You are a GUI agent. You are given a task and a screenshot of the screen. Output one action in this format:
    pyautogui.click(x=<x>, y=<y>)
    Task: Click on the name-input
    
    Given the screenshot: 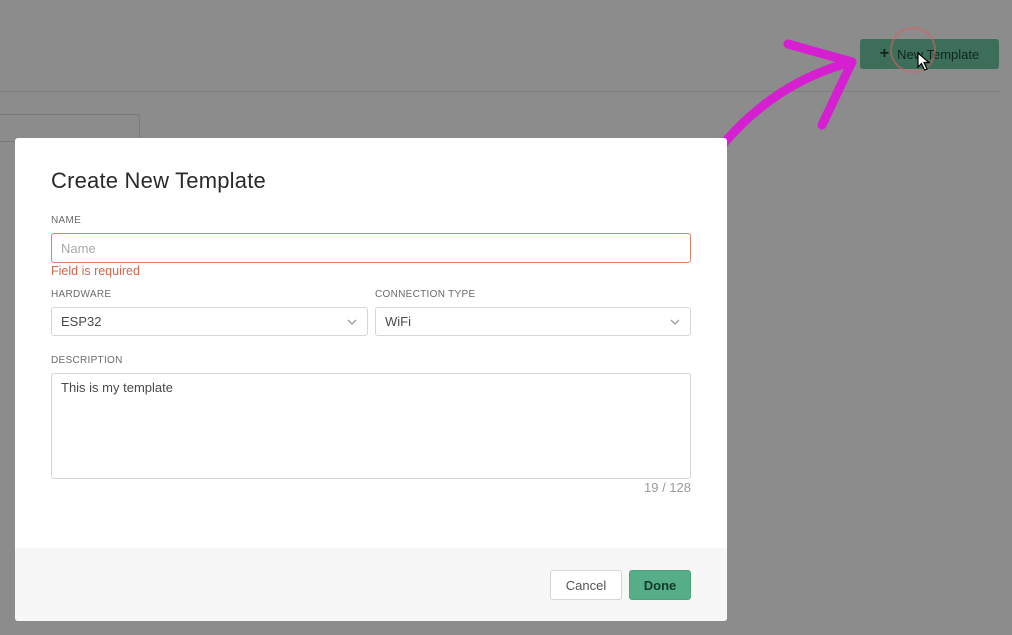 What is the action you would take?
    pyautogui.click(x=371, y=248)
    